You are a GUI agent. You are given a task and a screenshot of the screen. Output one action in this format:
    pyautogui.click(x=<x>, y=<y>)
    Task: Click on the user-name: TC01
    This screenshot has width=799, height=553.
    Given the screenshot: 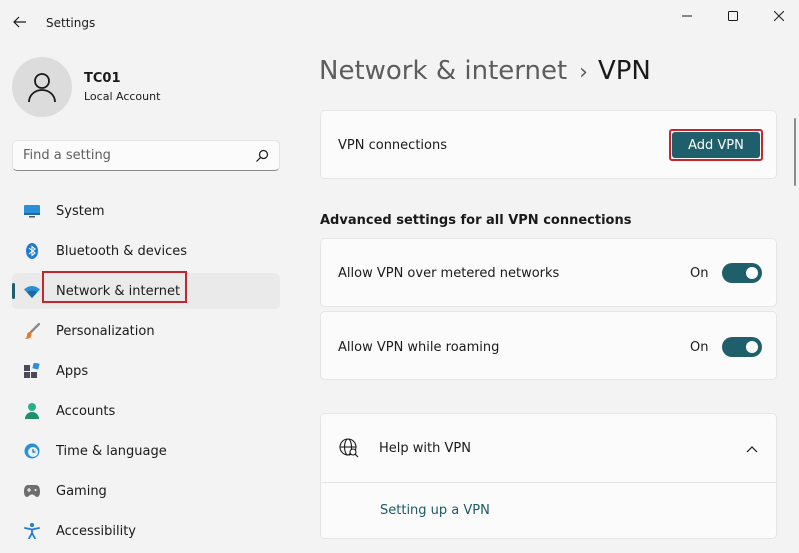 What is the action you would take?
    pyautogui.click(x=102, y=78)
    